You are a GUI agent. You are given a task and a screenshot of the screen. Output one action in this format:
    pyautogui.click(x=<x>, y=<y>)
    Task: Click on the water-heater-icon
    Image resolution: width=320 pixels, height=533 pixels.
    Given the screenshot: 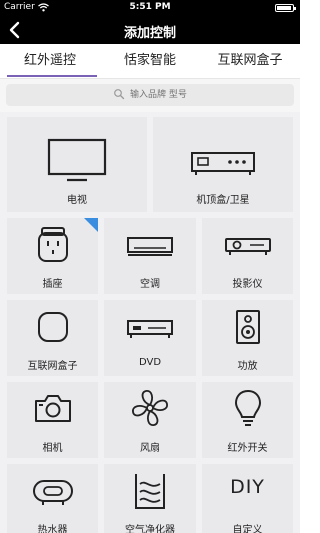 What is the action you would take?
    pyautogui.click(x=52, y=492)
    